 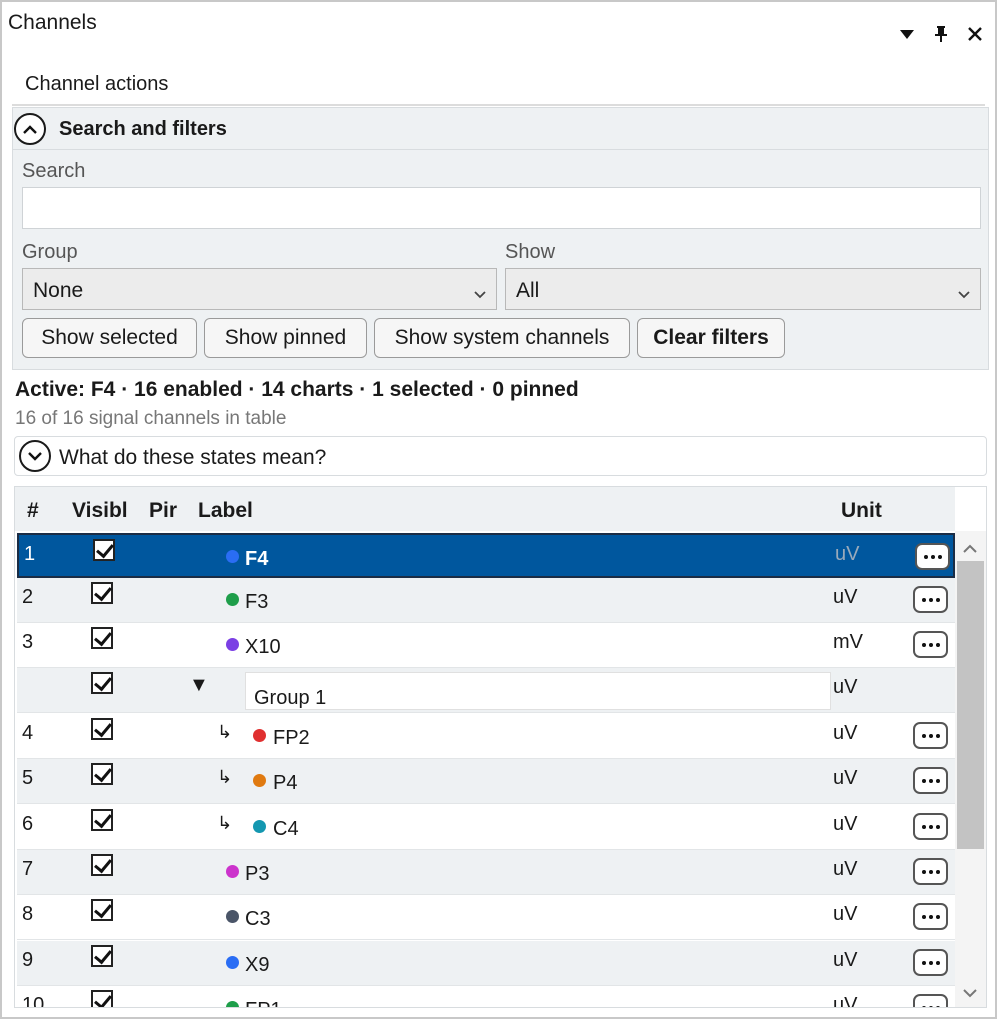 I want to click on channel-unit: mV, so click(x=848, y=642).